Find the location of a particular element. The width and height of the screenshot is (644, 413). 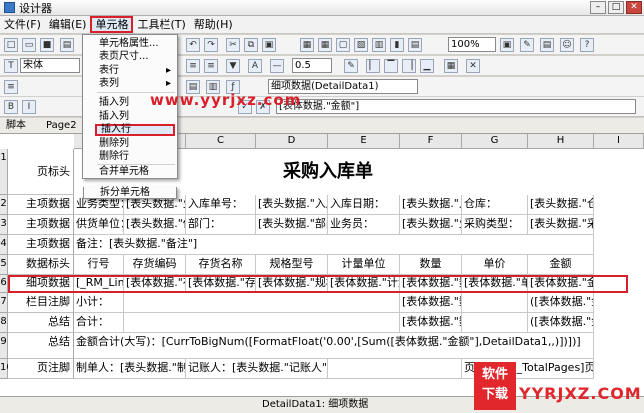

align-center-icon: ≡ is located at coordinates (193, 66).